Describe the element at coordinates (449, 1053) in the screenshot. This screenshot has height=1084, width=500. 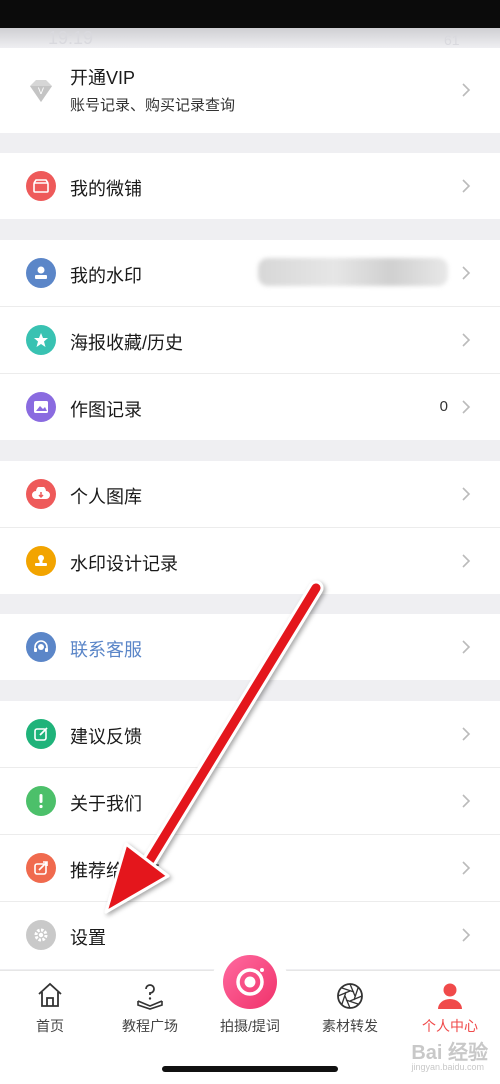
I see `baidu-jingyan-watermark: Bai 经验` at that location.